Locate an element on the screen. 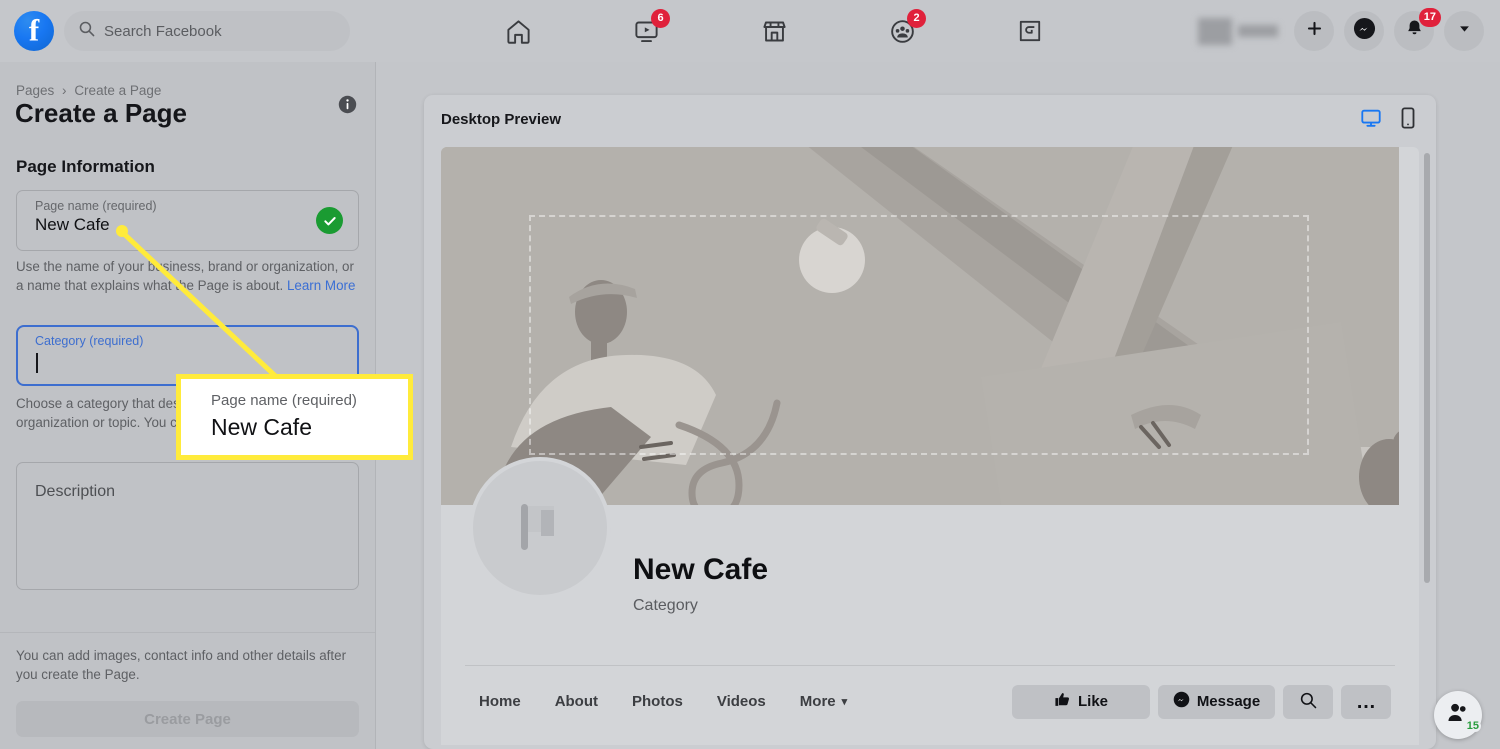 The image size is (1500, 749). like-label: Like is located at coordinates (1092, 701).